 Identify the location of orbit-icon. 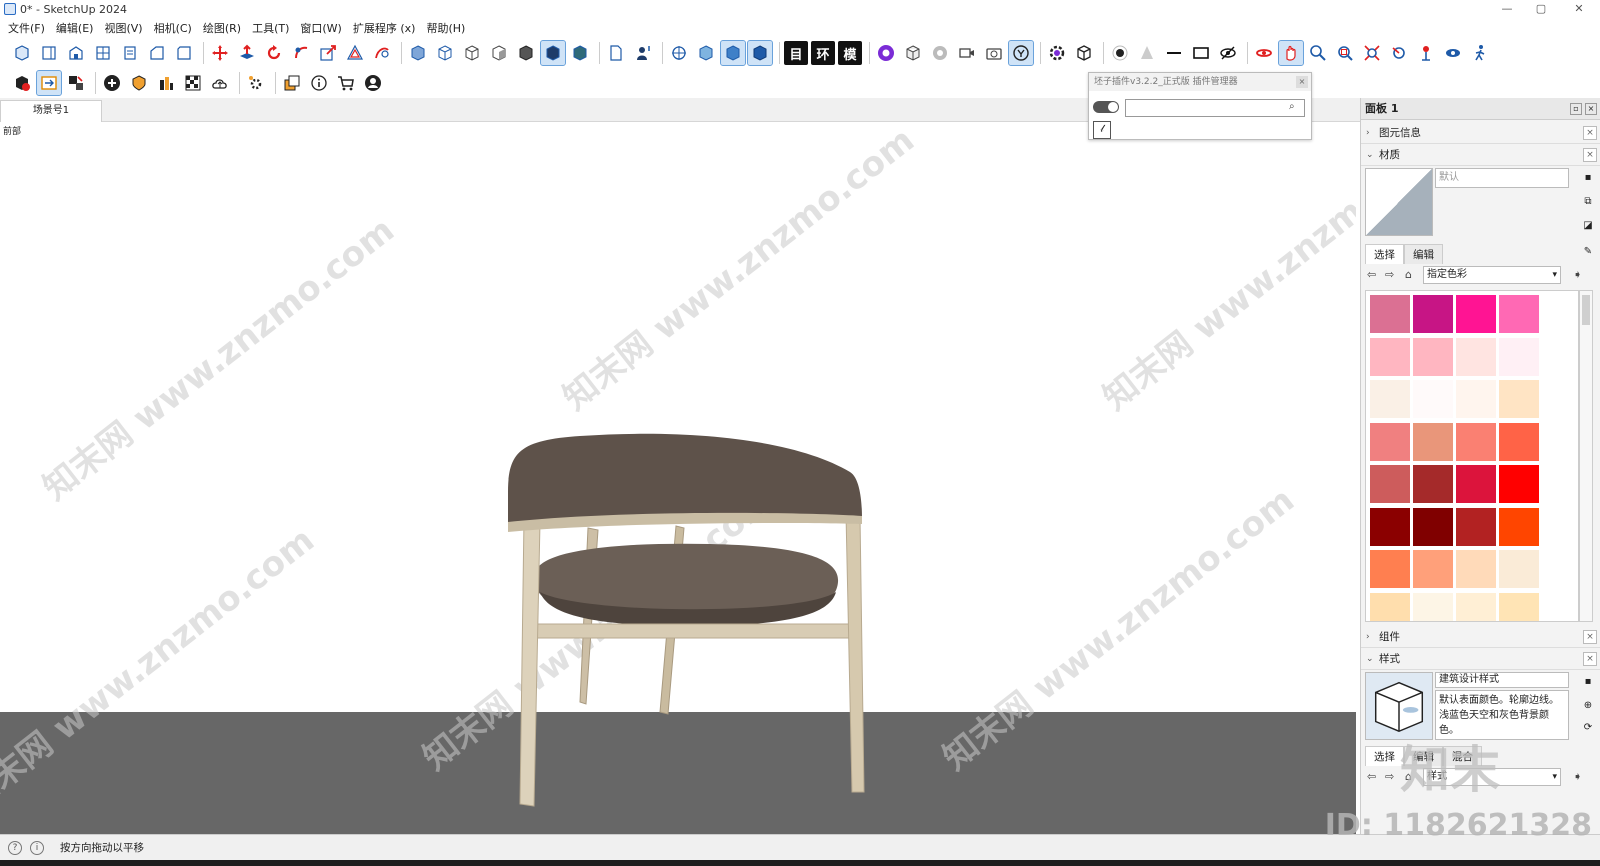
(1264, 53).